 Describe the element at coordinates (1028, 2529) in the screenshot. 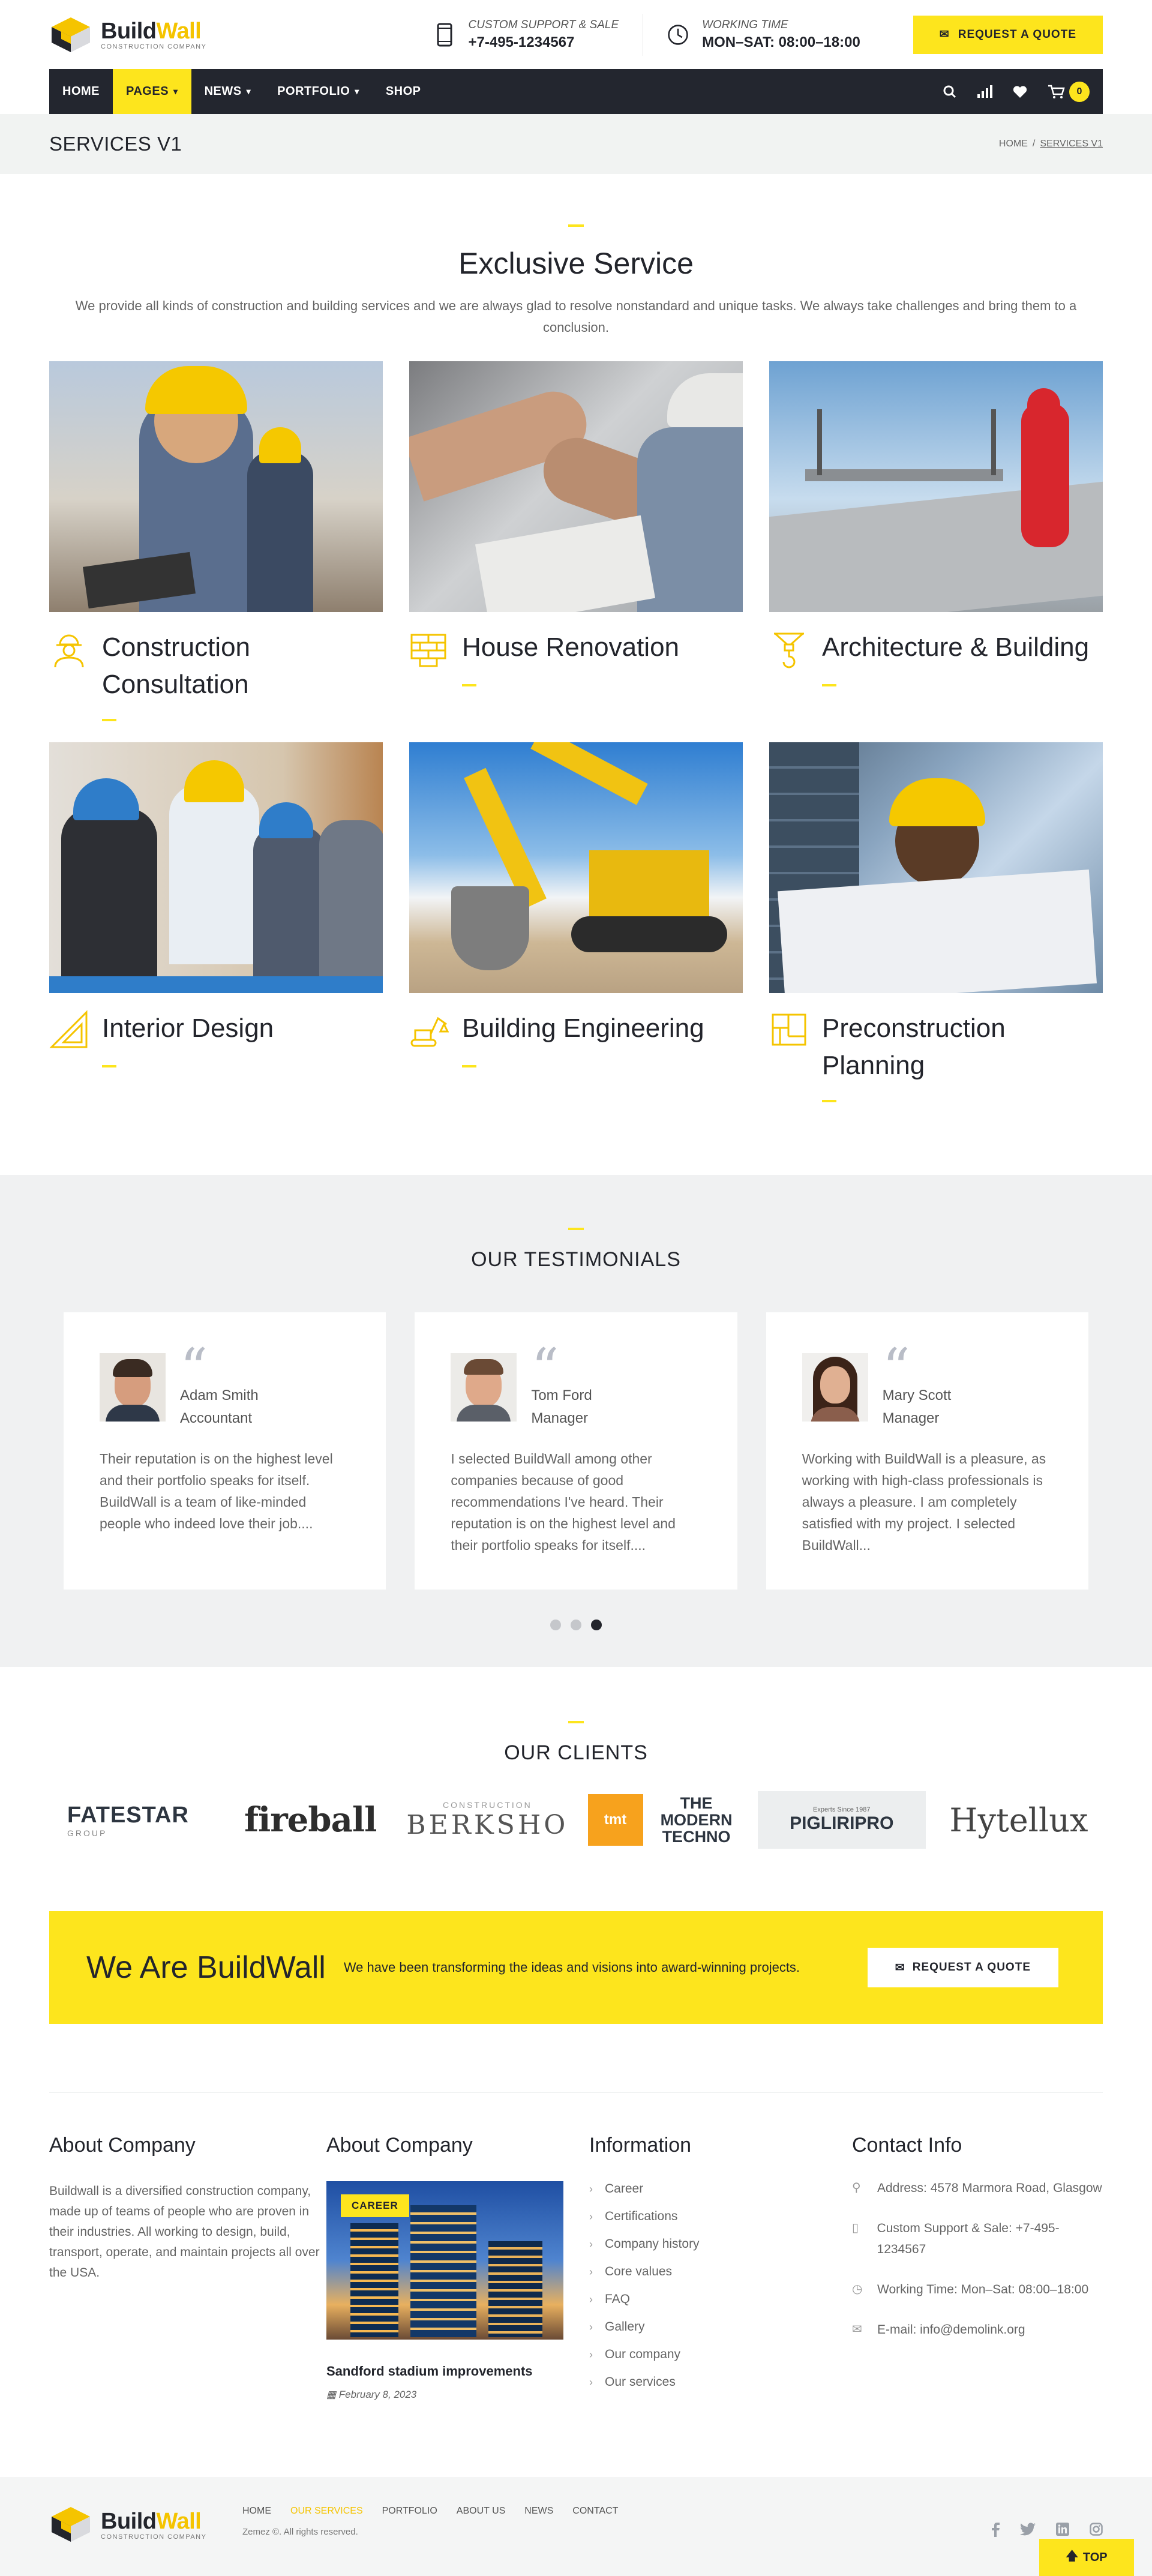

I see `twitter-icon` at that location.